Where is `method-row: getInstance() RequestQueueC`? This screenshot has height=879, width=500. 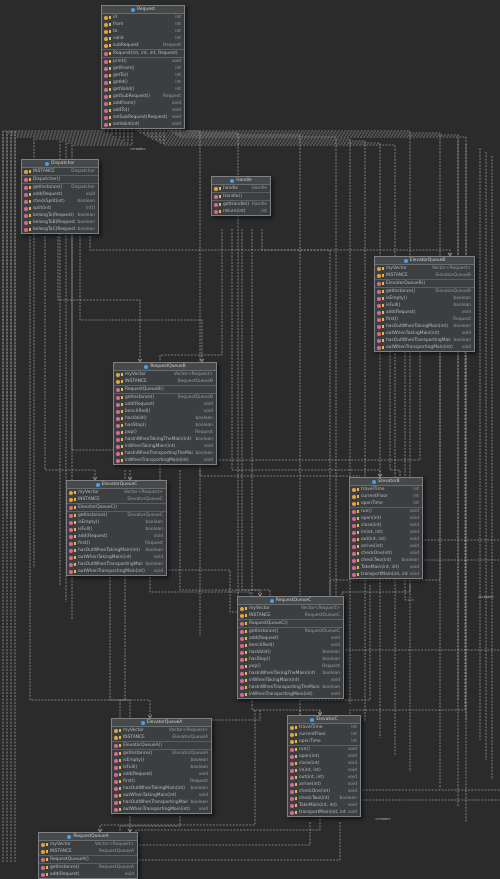
method-row: getInstance() RequestQueueC is located at coordinates (290, 631).